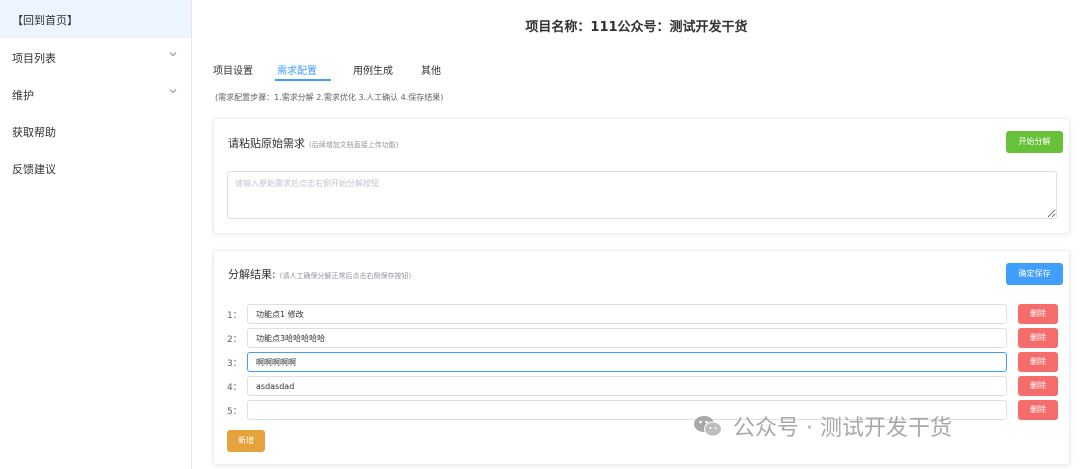 The width and height of the screenshot is (1080, 469). Describe the element at coordinates (95, 93) in the screenshot. I see `sidebar-item-maintenance: 维护` at that location.